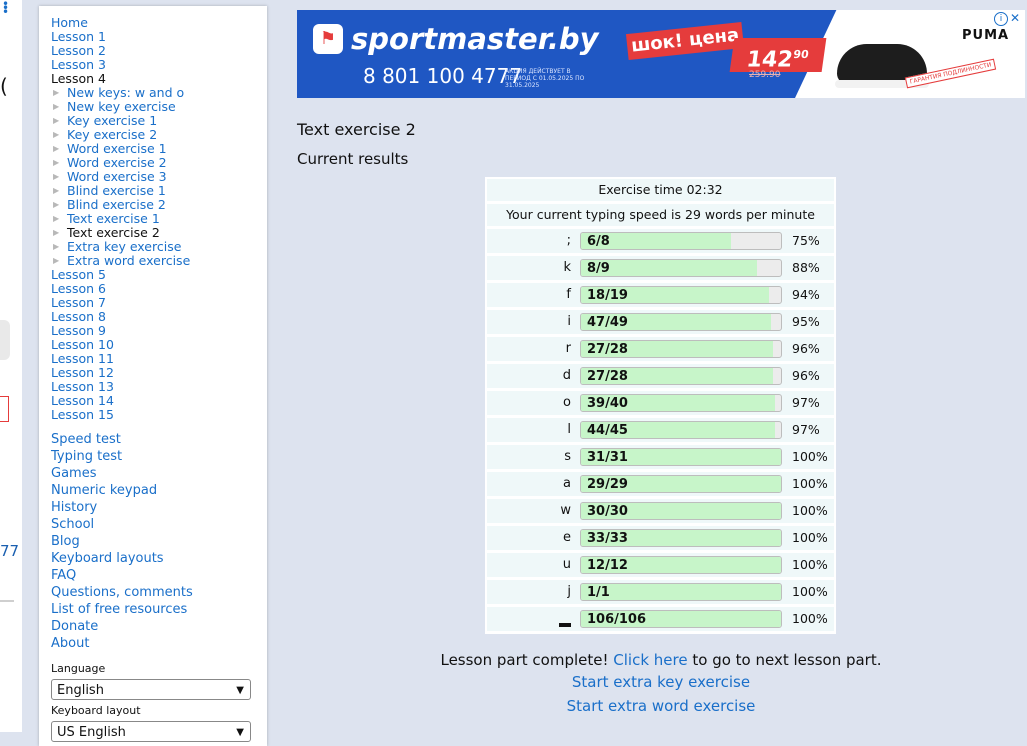  I want to click on ad-price-main: 142, so click(769, 60).